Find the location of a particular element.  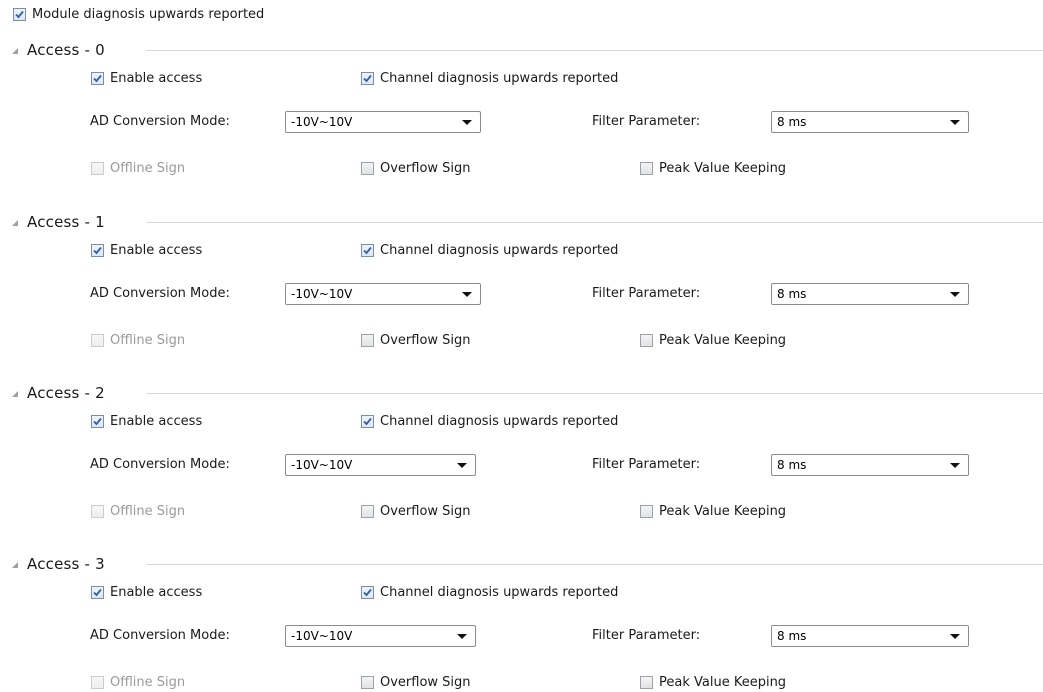

module-diagnosis-checkbox is located at coordinates (19, 14).